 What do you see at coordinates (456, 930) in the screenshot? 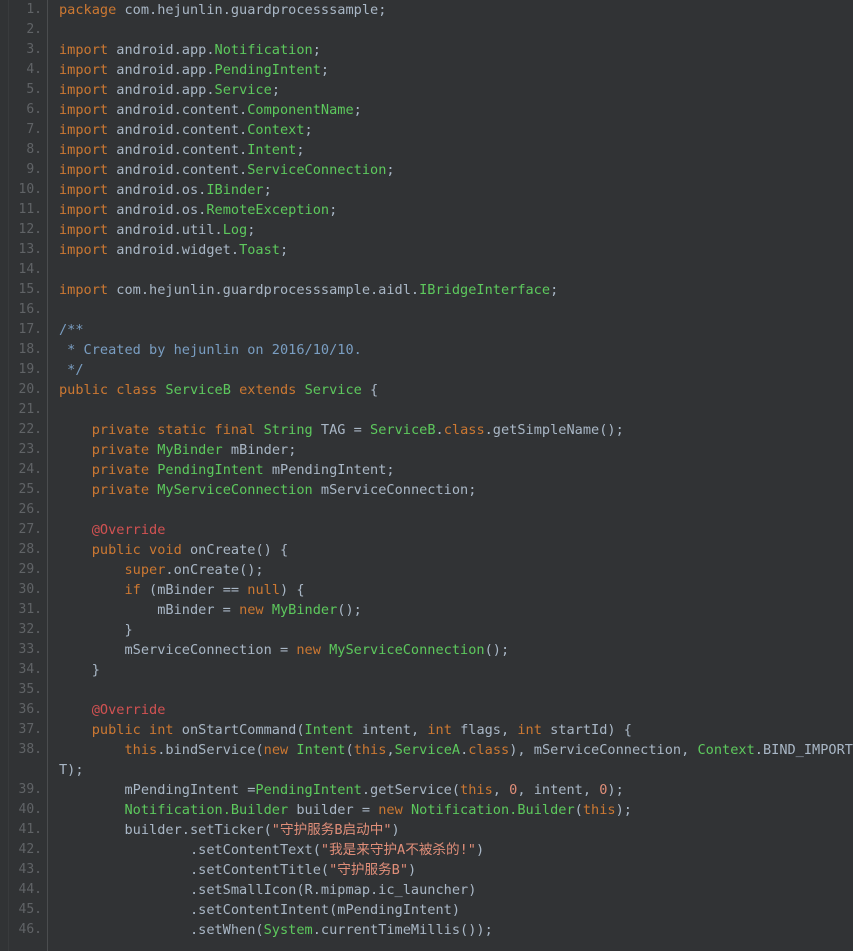
I see `code-line: .setWhen(System.currentTimeMillis());` at bounding box center [456, 930].